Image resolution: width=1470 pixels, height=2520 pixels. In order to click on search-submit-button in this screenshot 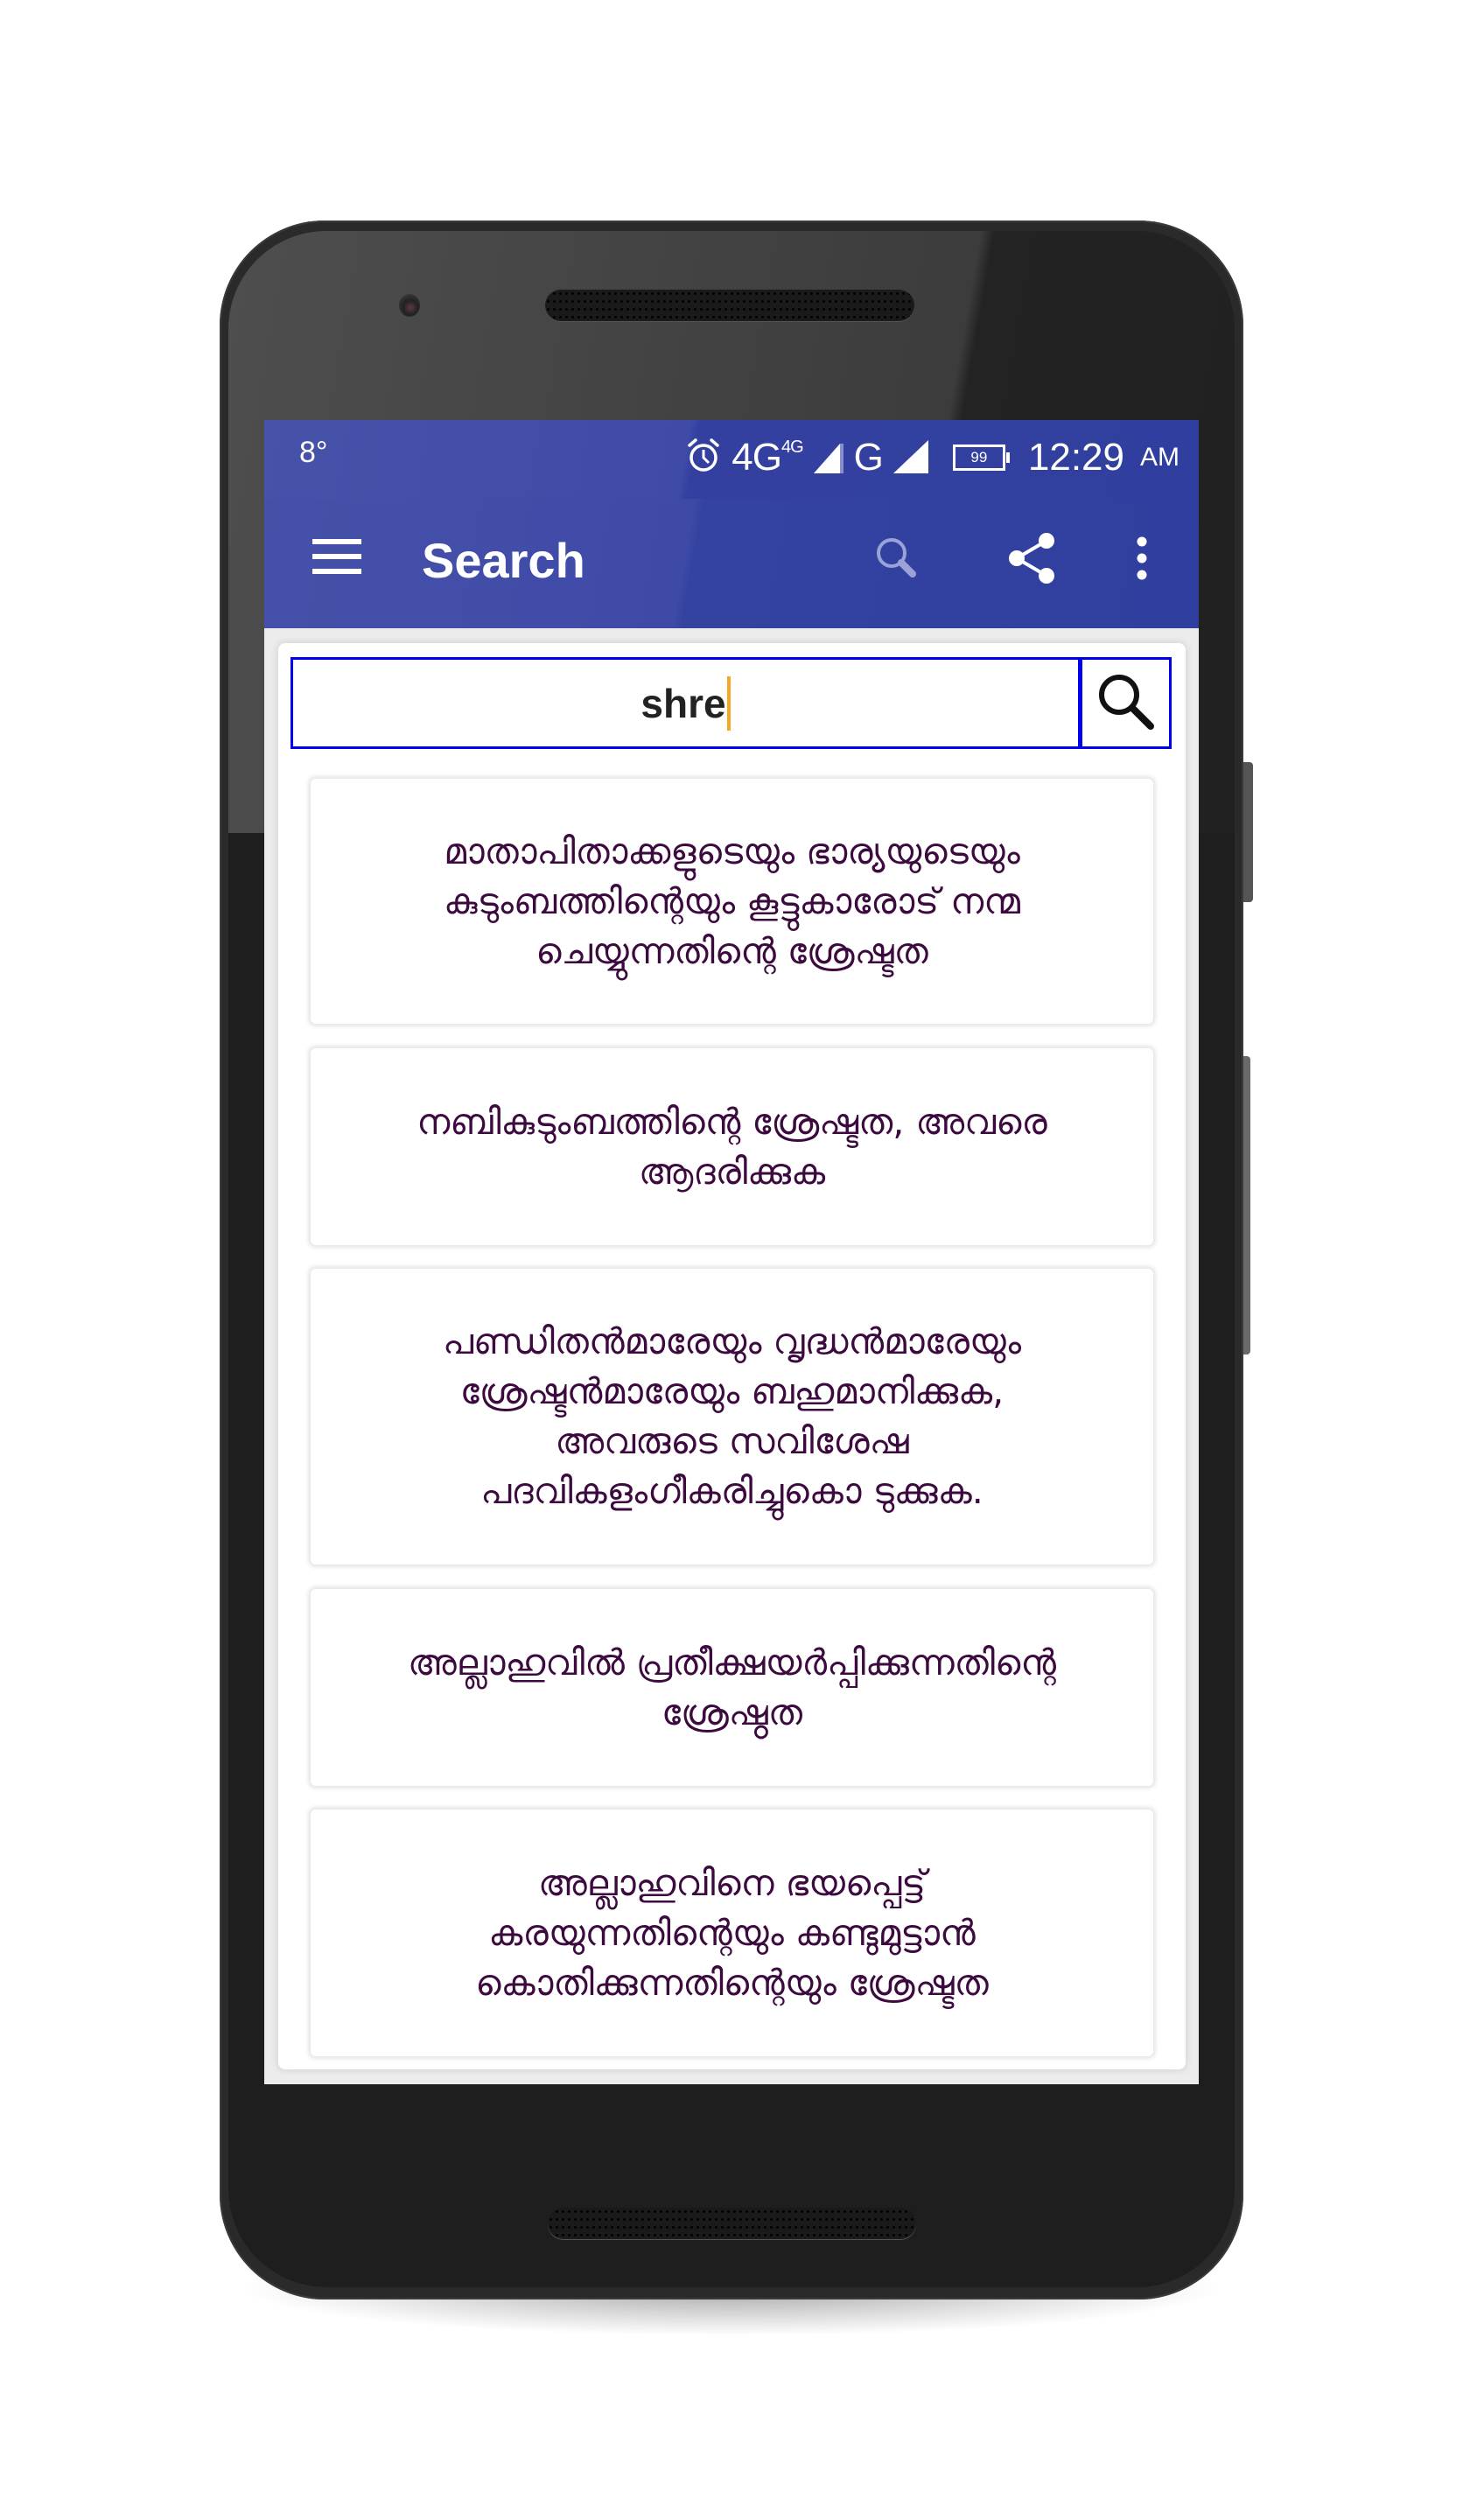, I will do `click(1125, 703)`.